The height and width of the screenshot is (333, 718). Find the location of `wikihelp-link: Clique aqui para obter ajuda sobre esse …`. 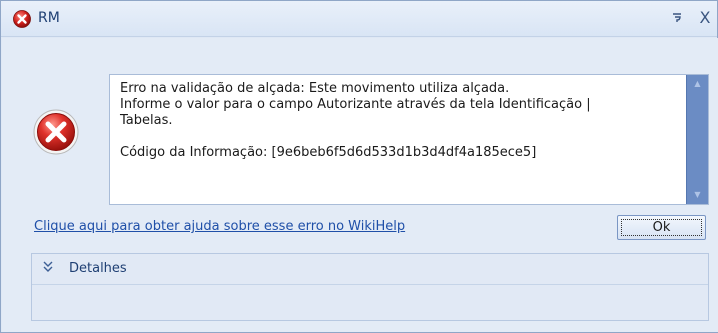

wikihelp-link: Clique aqui para obter ajuda sobre esse … is located at coordinates (219, 226).